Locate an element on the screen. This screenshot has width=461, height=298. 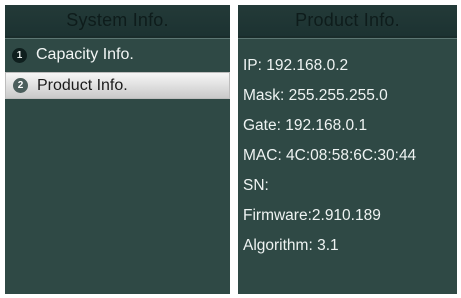
firmware-row: Firmware:2.910.189 is located at coordinates (312, 215).